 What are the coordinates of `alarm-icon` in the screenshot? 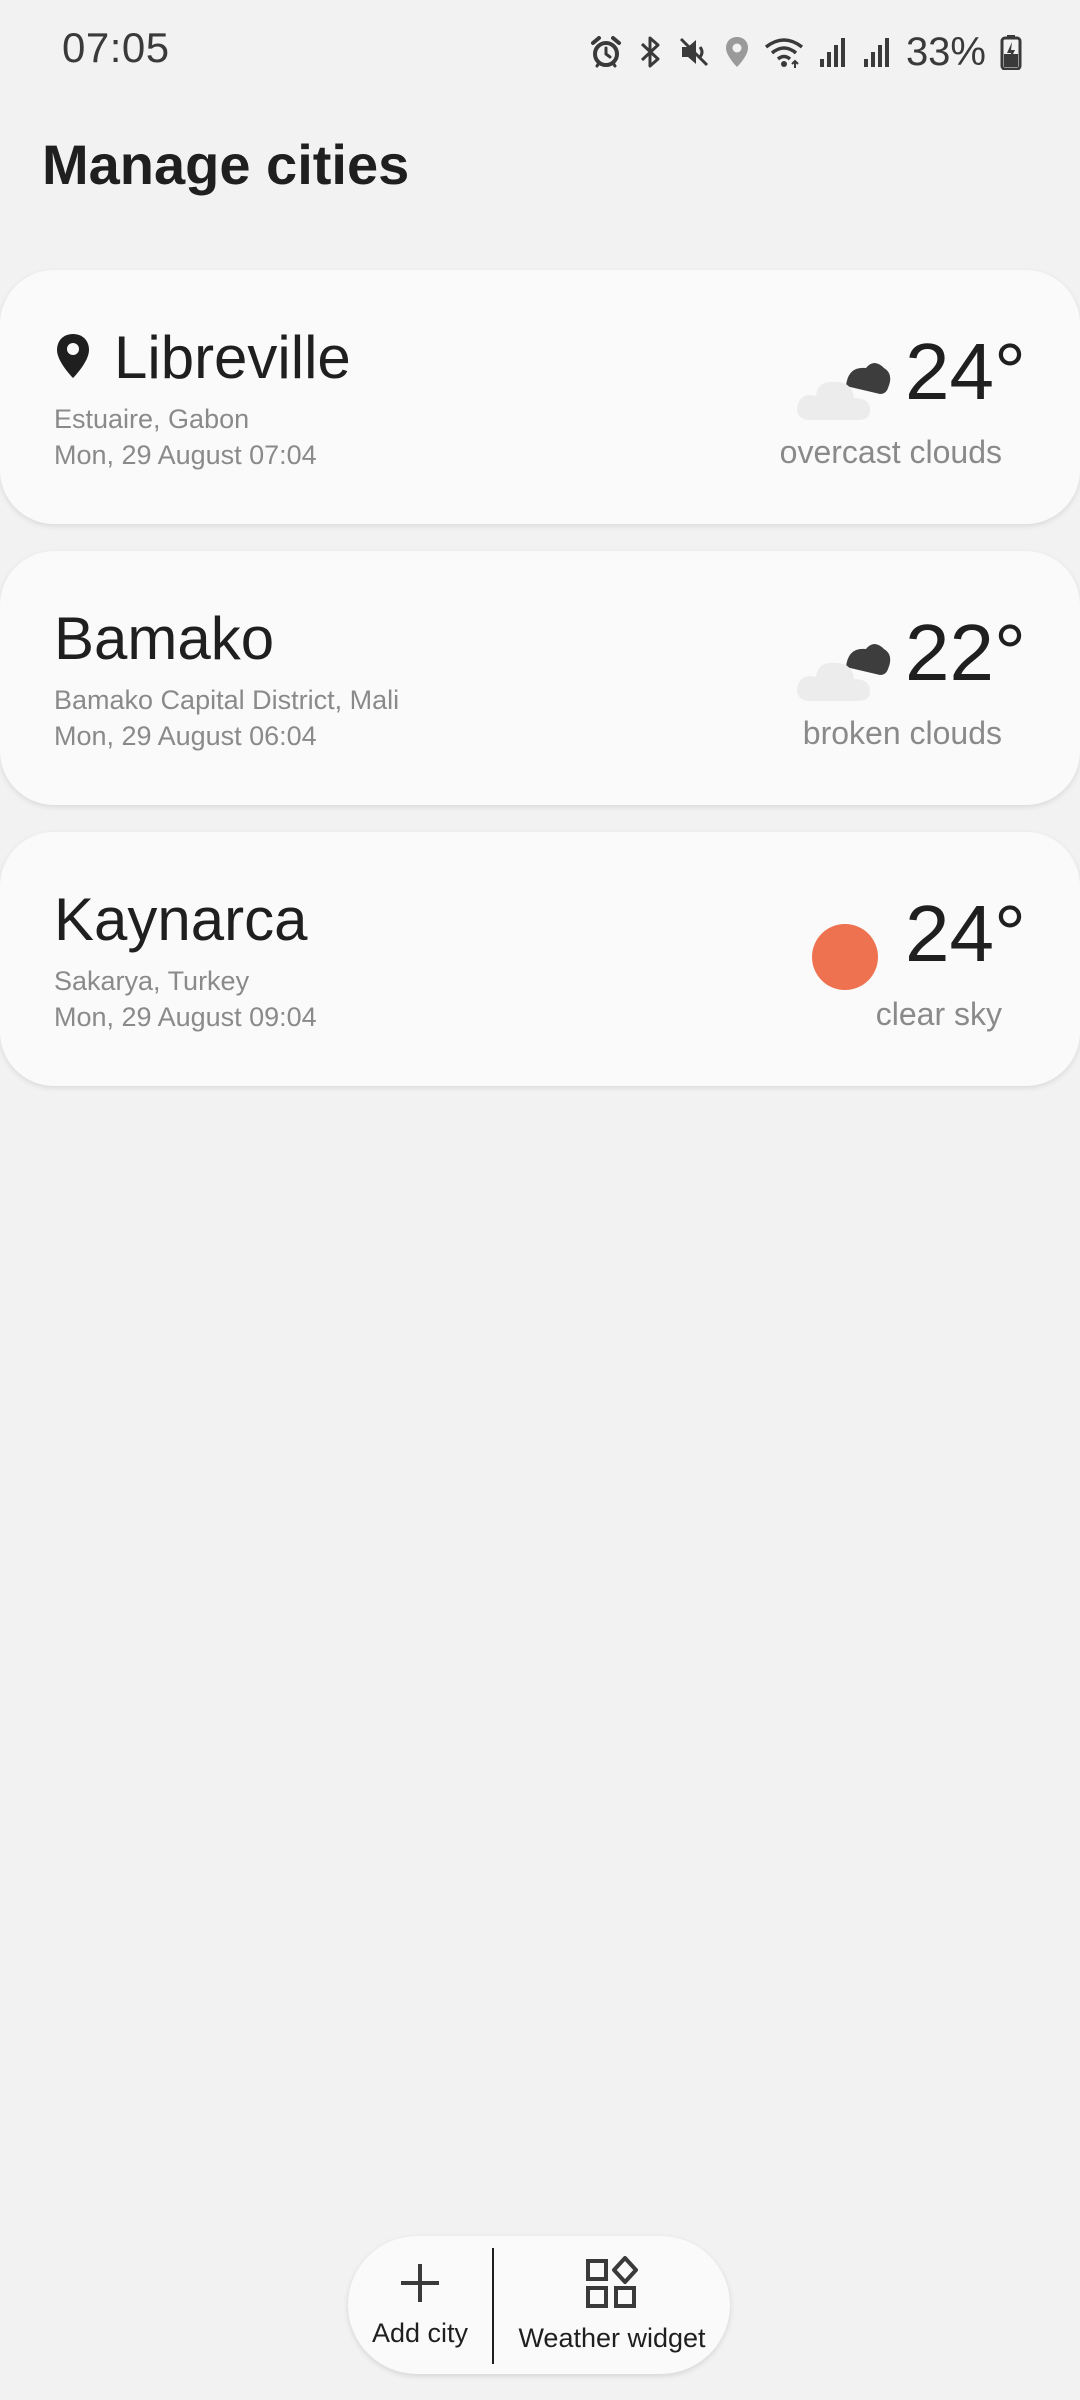 It's located at (606, 52).